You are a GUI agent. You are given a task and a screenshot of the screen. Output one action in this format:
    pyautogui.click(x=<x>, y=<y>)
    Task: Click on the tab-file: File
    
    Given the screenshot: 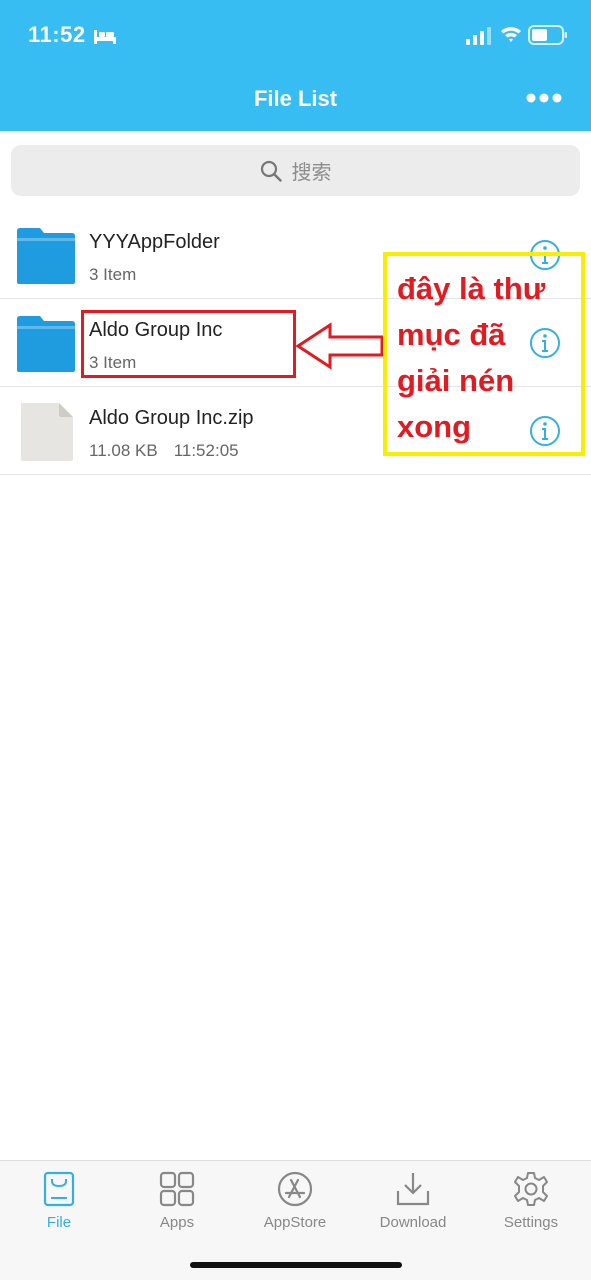 What is the action you would take?
    pyautogui.click(x=59, y=1201)
    